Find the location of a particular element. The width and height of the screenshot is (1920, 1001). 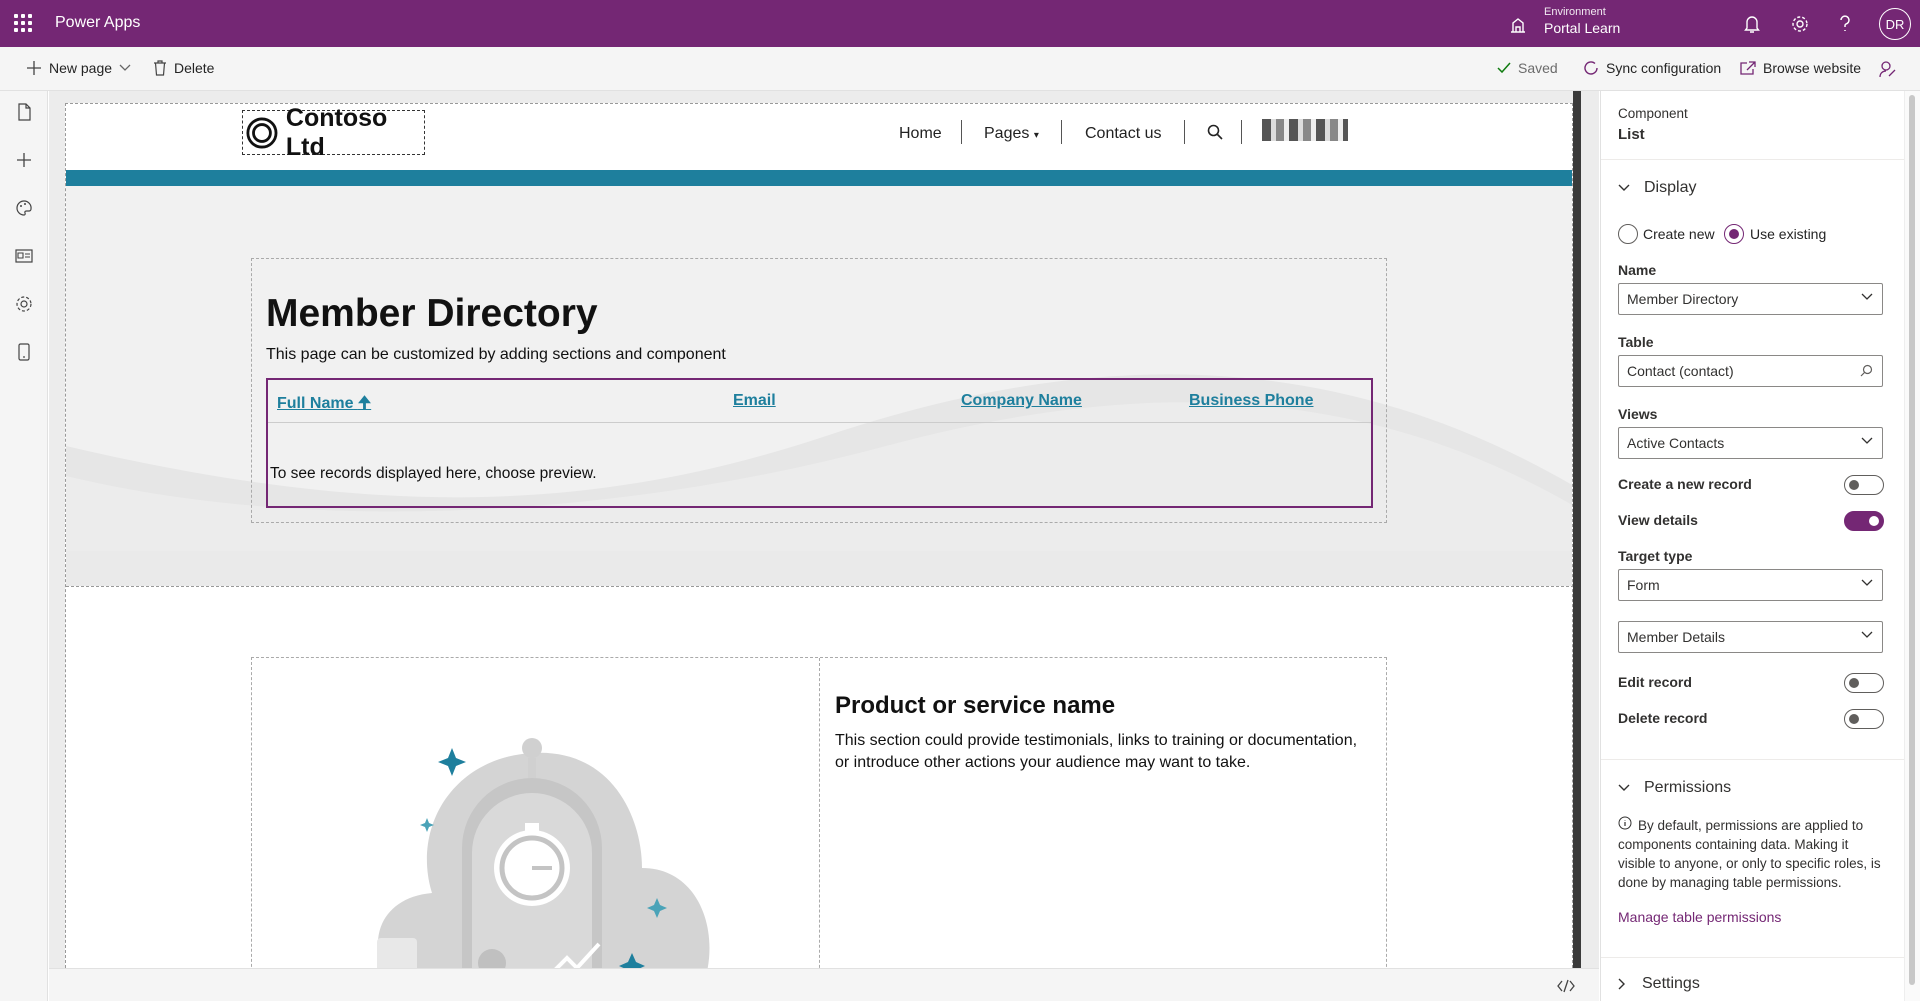

product-title: Product or service name is located at coordinates (975, 705).